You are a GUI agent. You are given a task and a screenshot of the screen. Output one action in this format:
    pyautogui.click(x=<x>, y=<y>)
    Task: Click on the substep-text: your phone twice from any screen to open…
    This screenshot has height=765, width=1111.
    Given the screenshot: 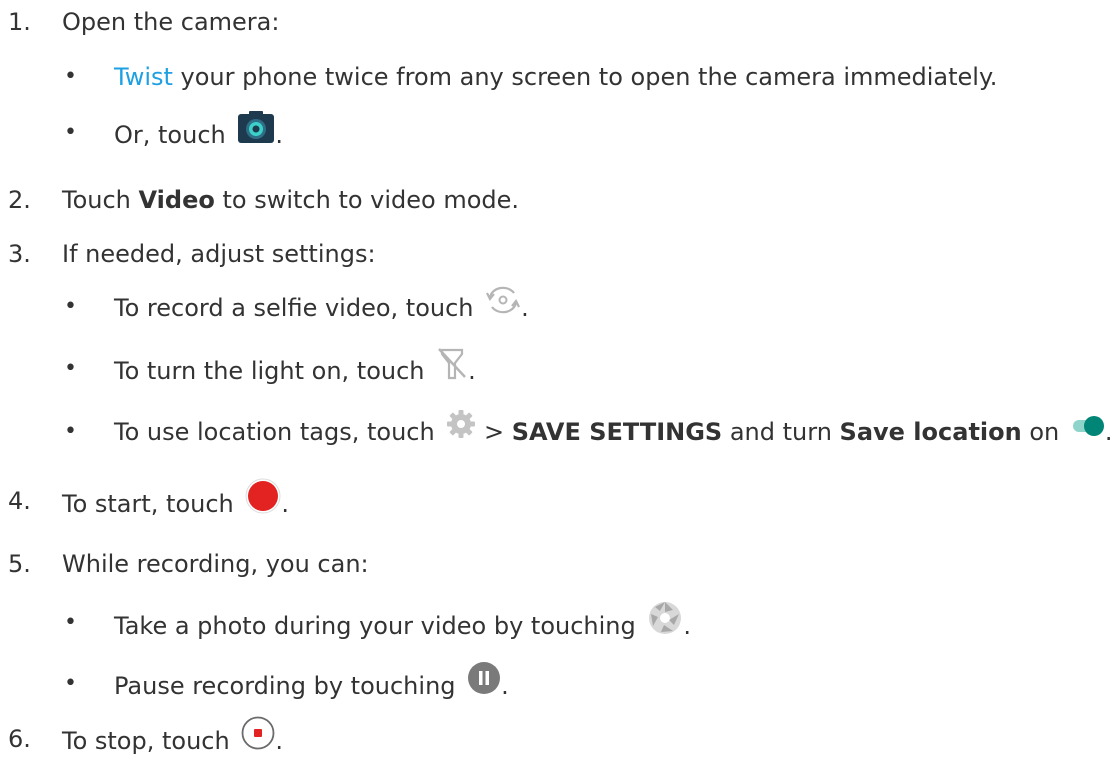 What is the action you would take?
    pyautogui.click(x=585, y=77)
    